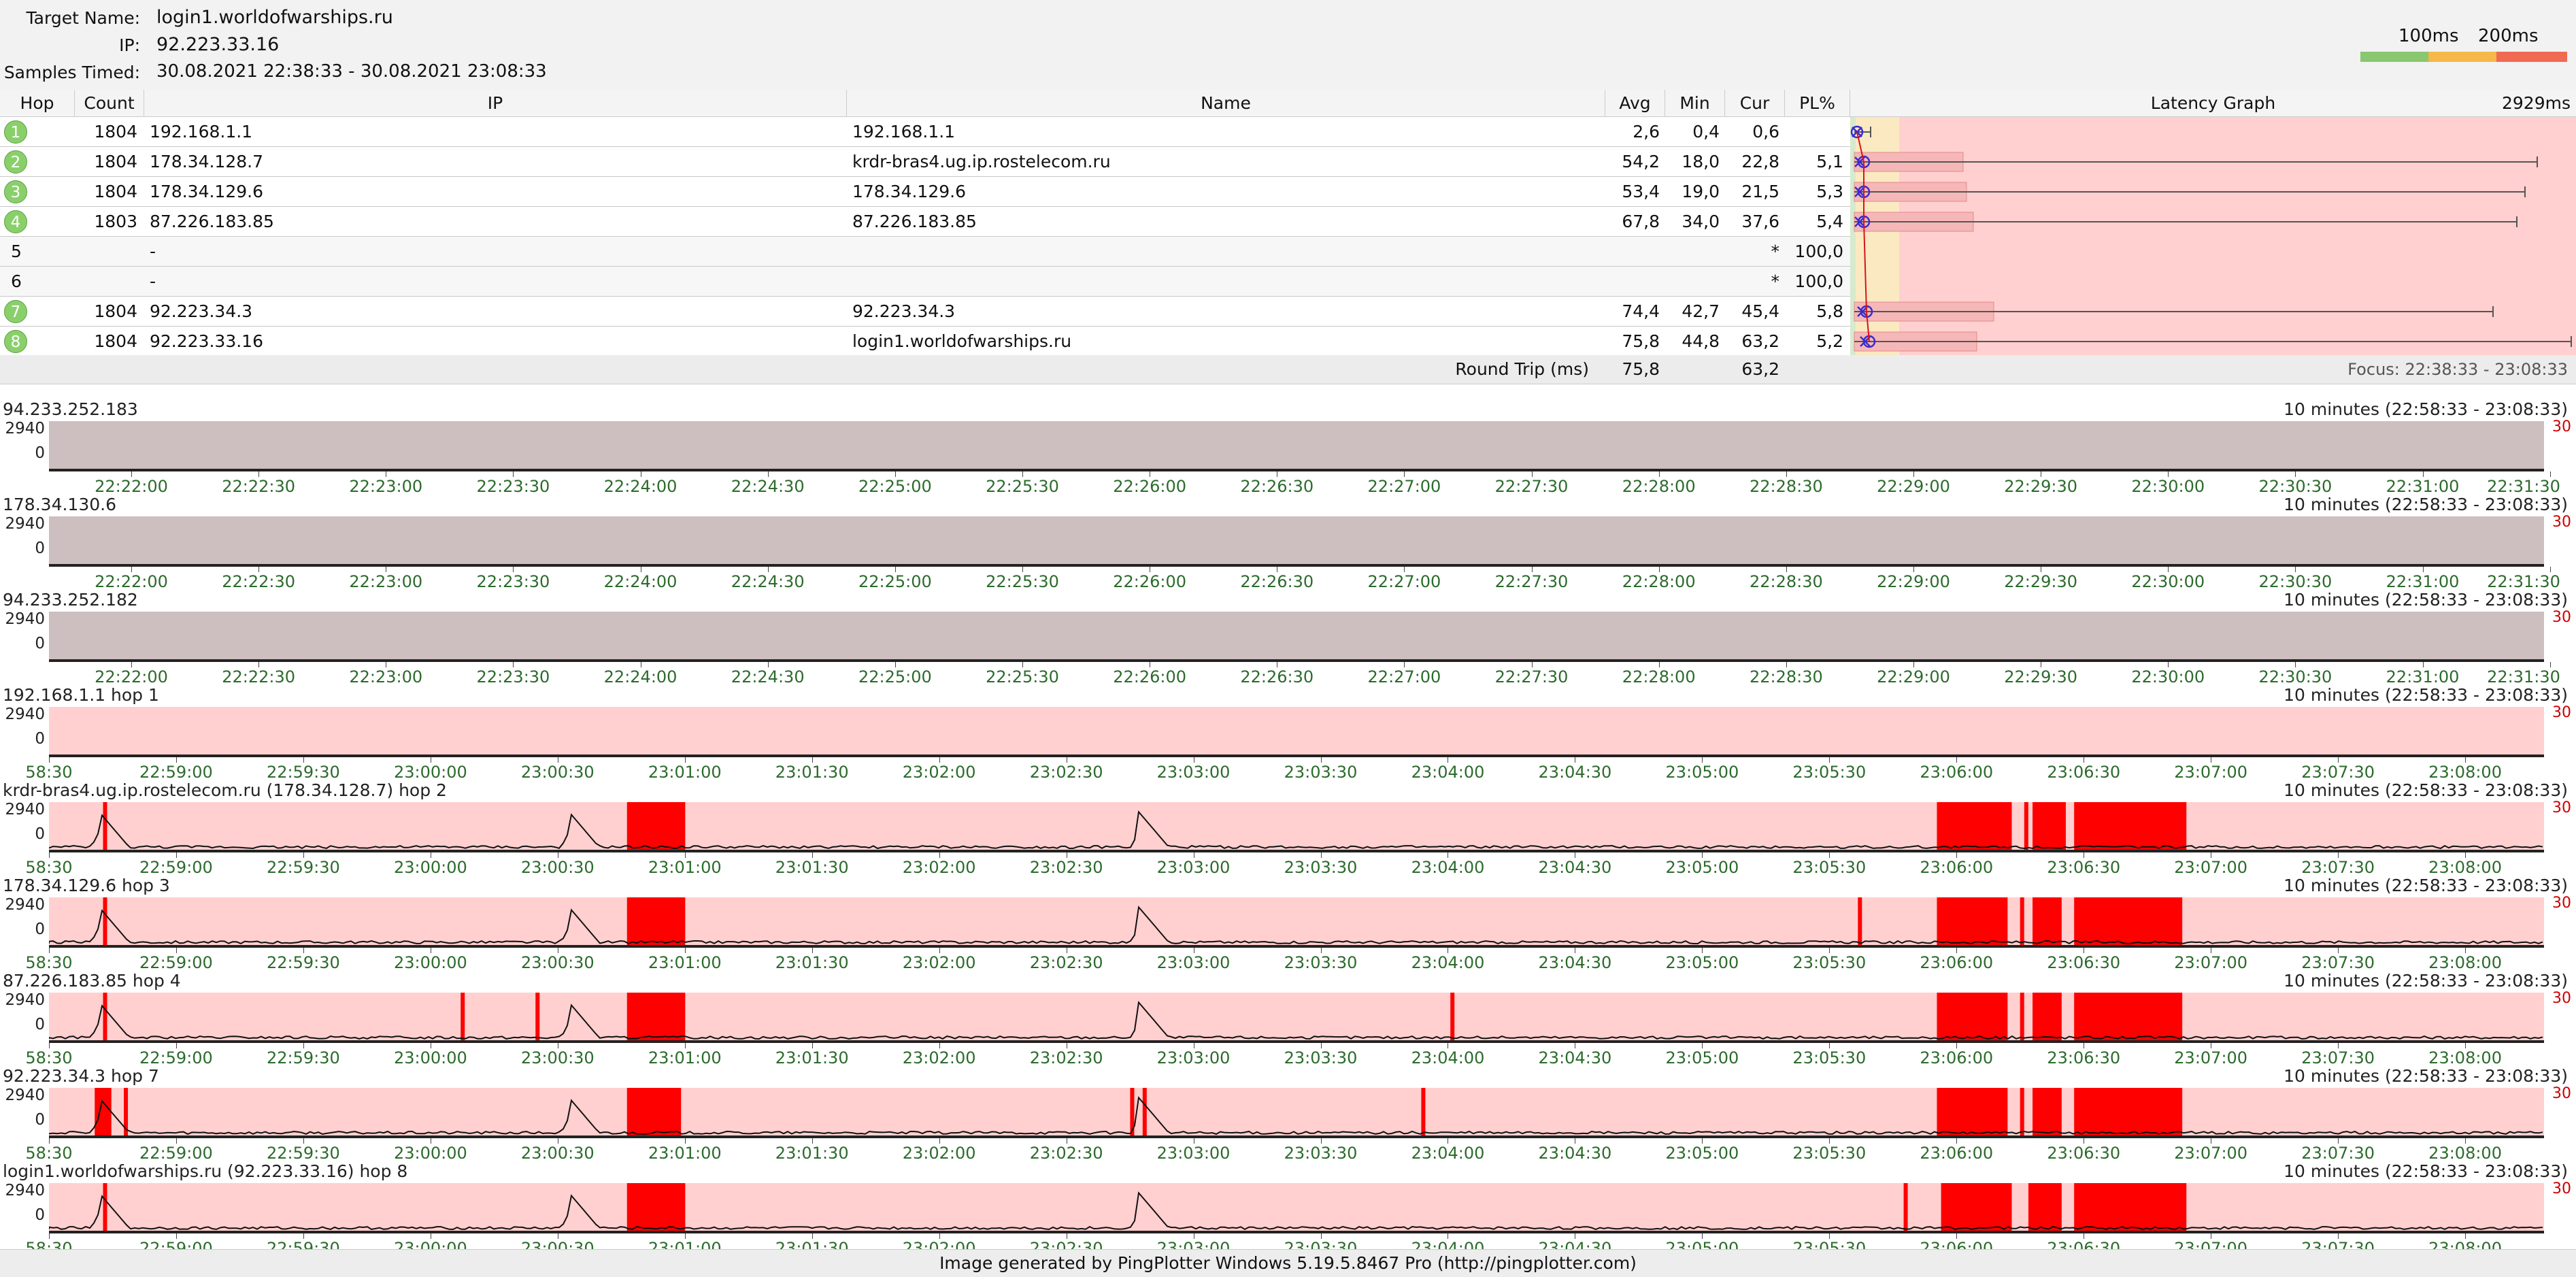 This screenshot has width=2576, height=1277. Describe the element at coordinates (1760, 311) in the screenshot. I see `hop-cur: 45,4` at that location.